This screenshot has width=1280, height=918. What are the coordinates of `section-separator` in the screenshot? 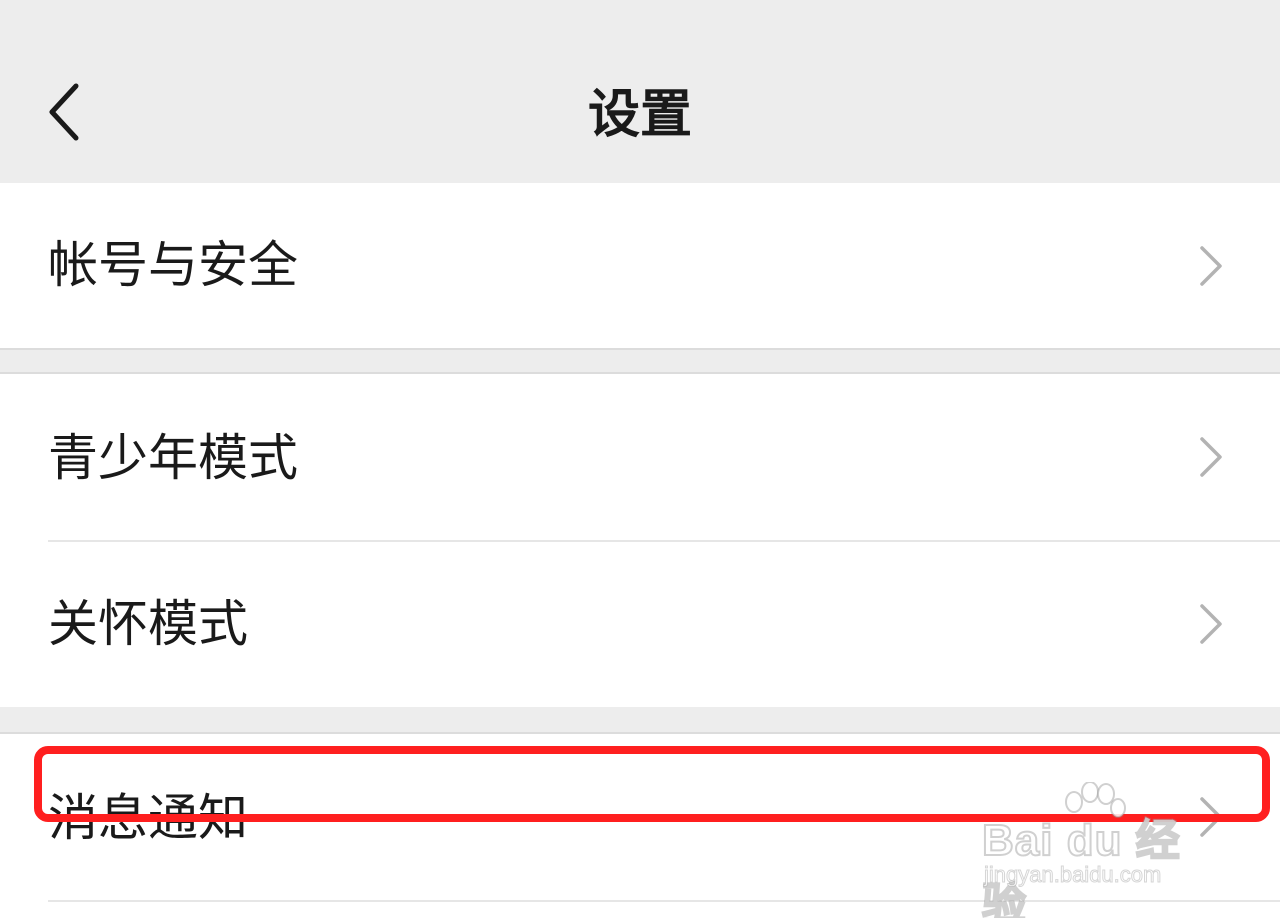 It's located at (640, 349).